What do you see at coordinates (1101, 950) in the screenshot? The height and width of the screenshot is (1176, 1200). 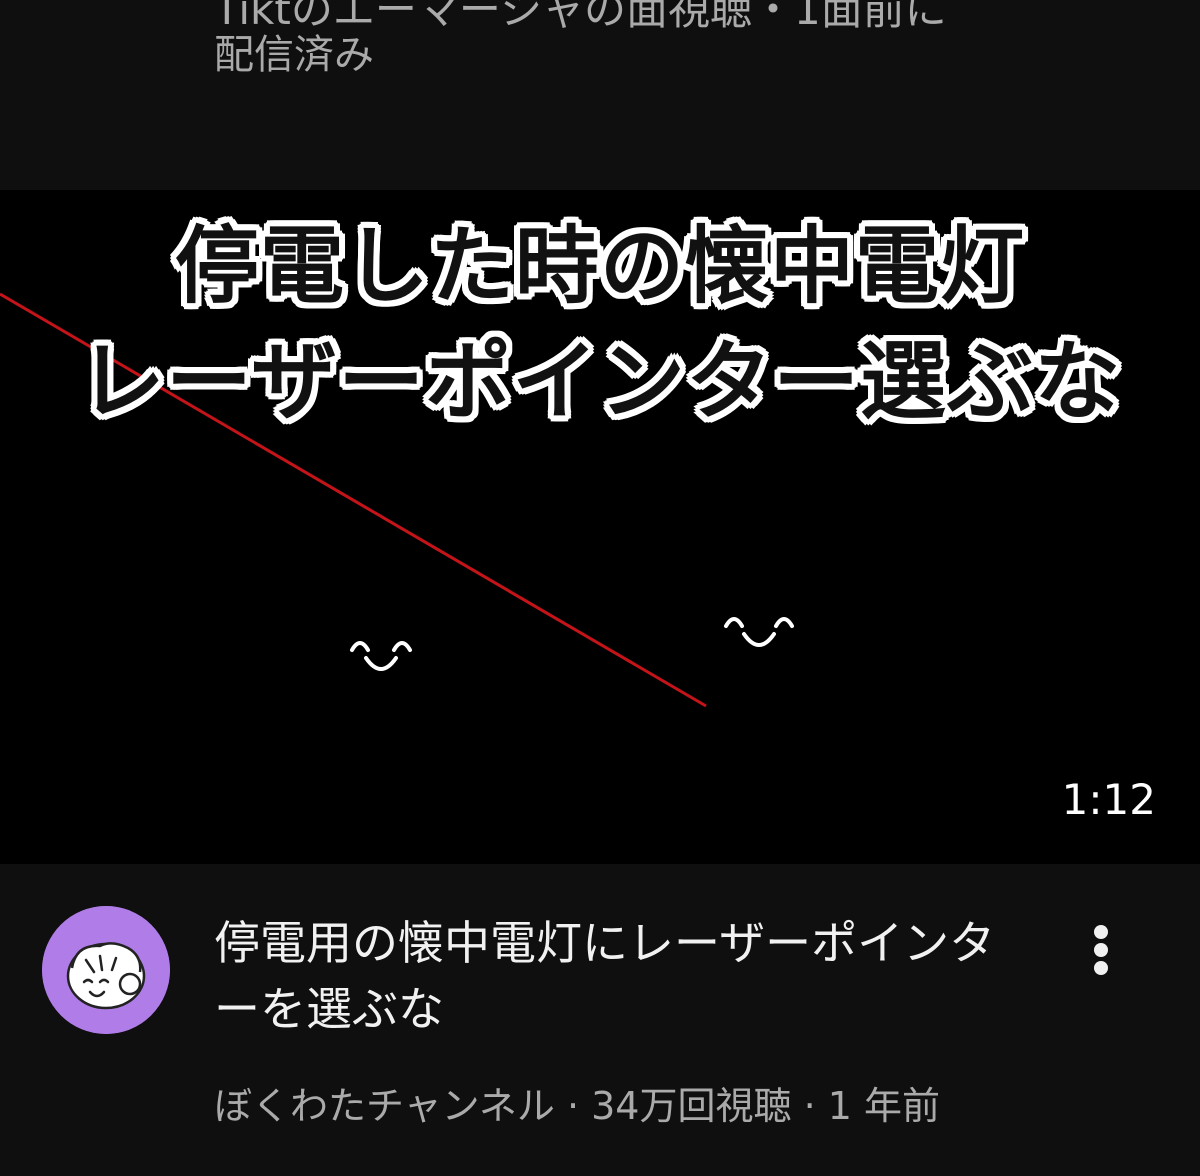 I see `more-vert-icon` at bounding box center [1101, 950].